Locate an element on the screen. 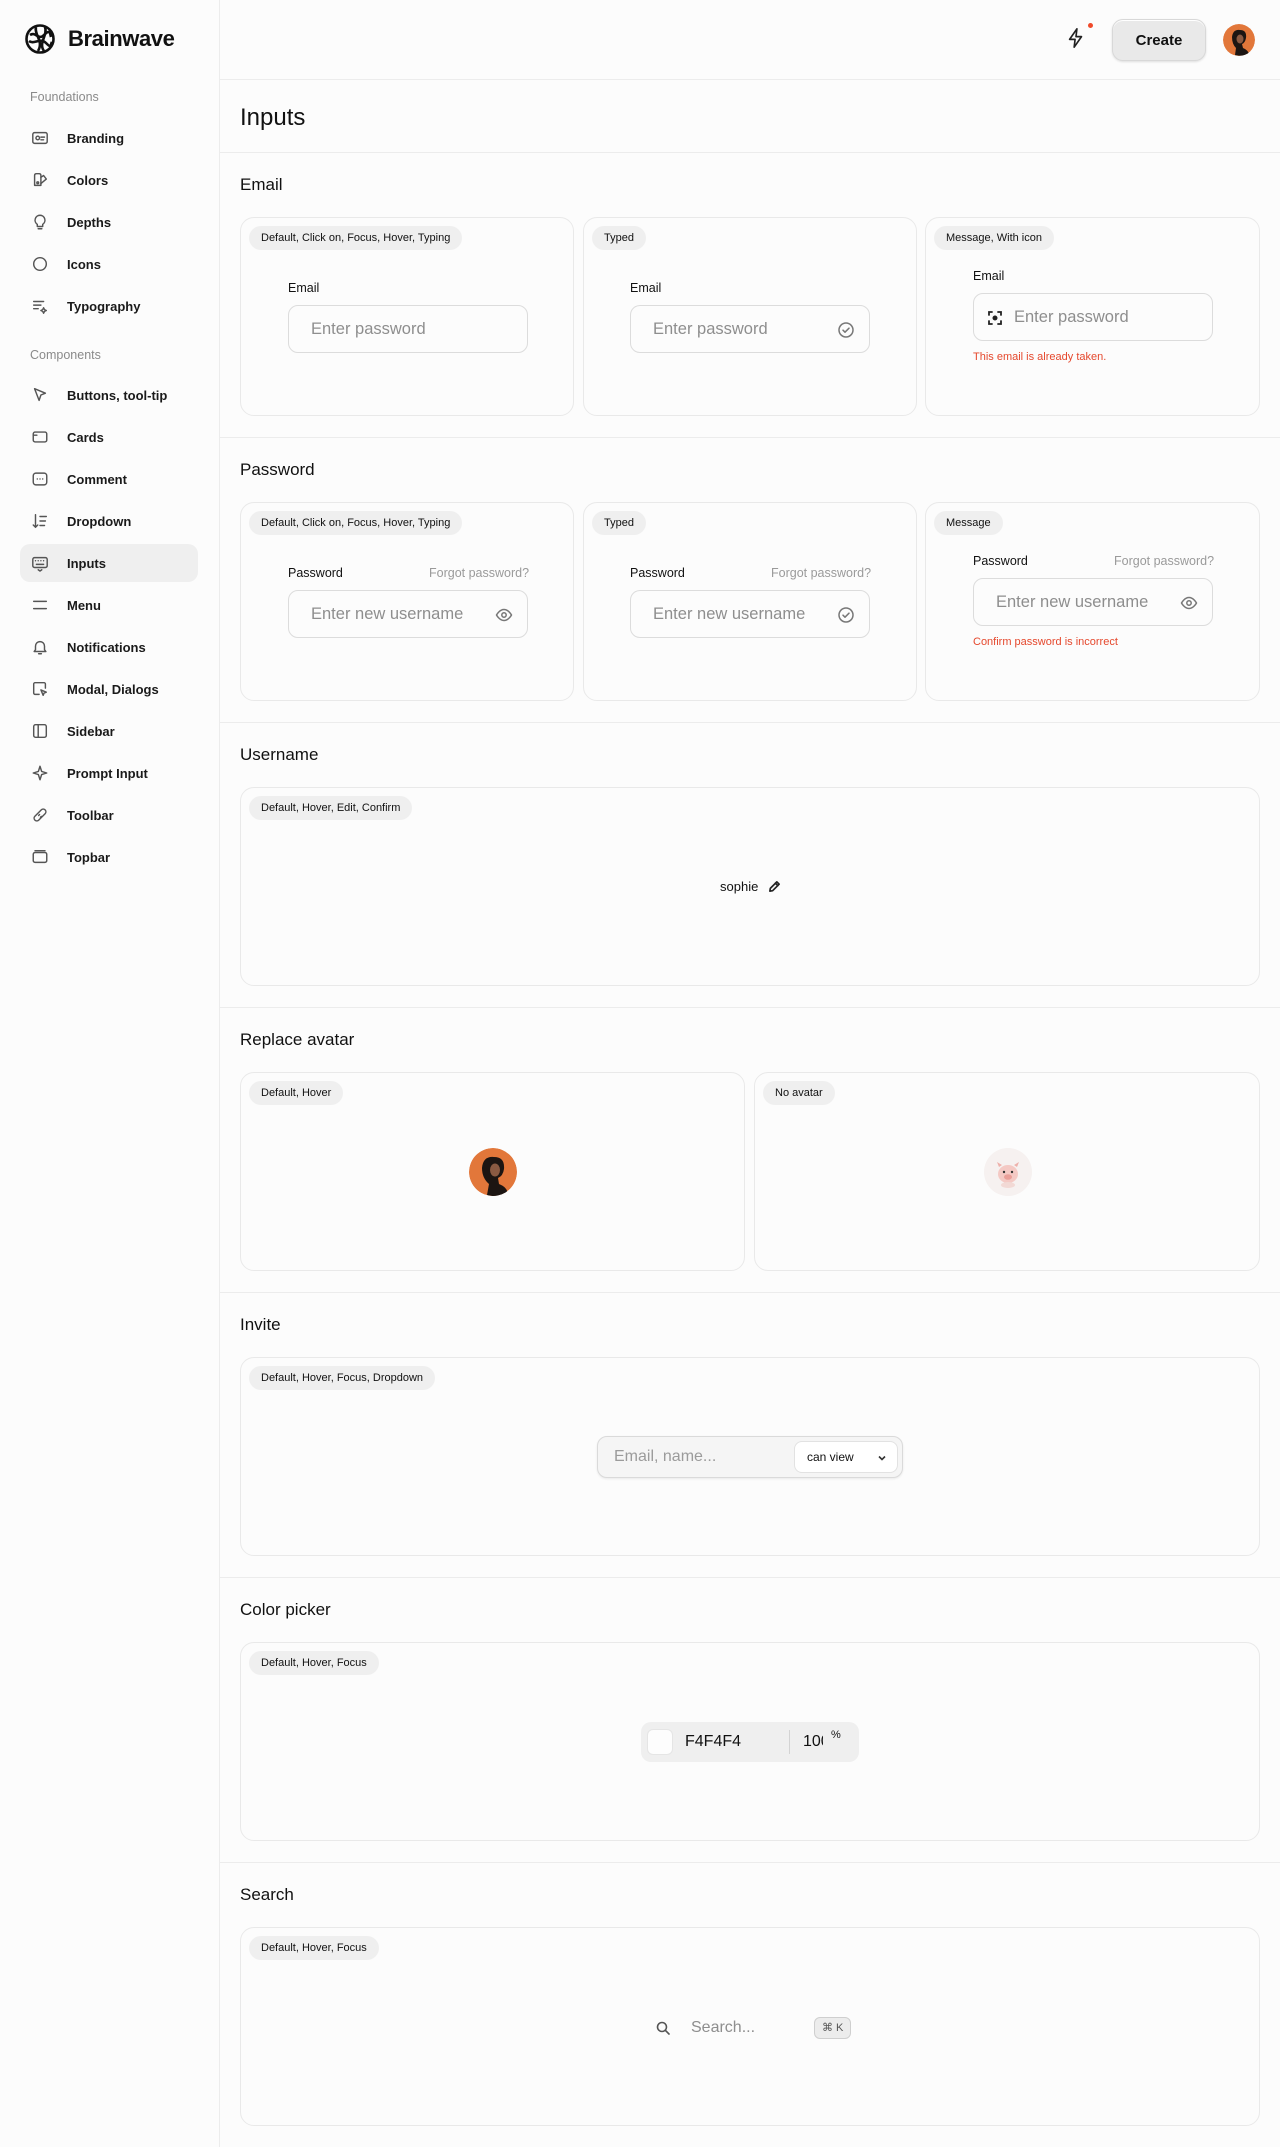  sidebar-item-topbar: Topbar is located at coordinates (109, 857).